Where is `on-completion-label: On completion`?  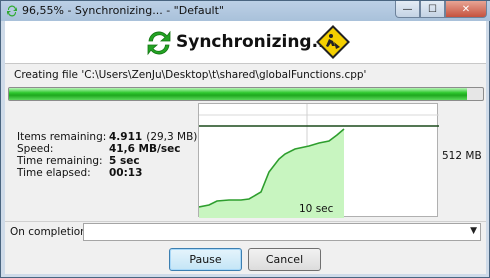 on-completion-label: On completion is located at coordinates (48, 232).